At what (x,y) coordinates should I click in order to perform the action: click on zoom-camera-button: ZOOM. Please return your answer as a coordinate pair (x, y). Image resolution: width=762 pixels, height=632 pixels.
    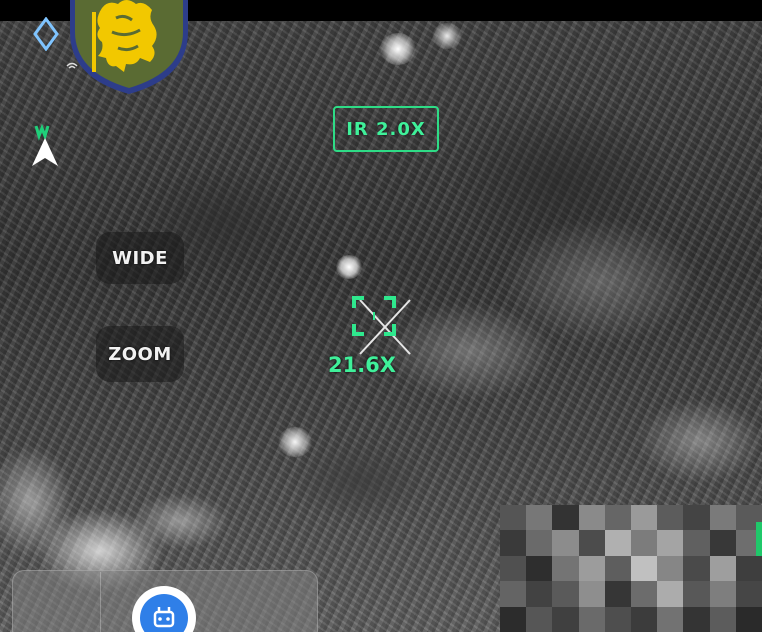
    Looking at the image, I should click on (140, 354).